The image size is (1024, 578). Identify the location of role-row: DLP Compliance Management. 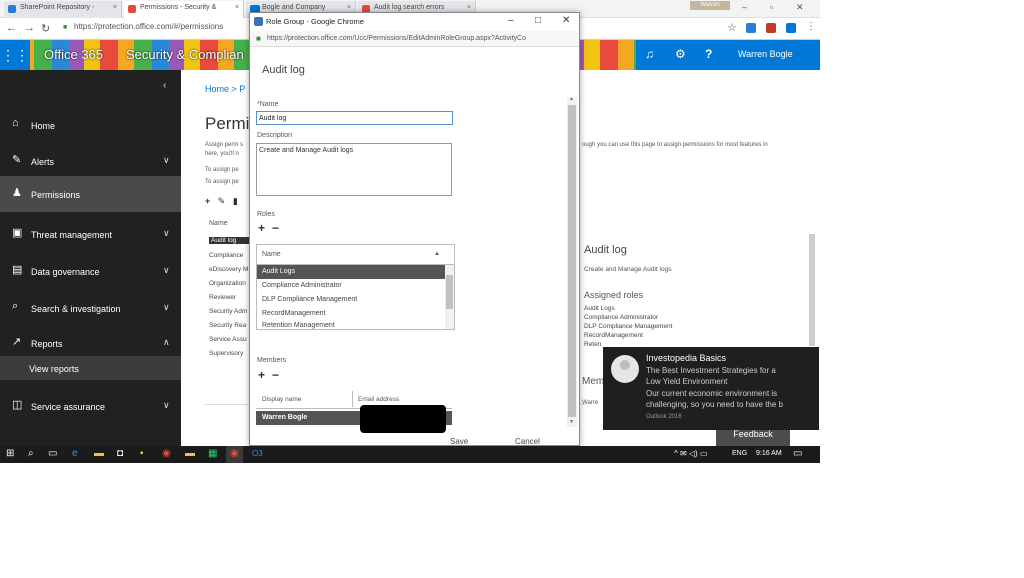
(351, 300).